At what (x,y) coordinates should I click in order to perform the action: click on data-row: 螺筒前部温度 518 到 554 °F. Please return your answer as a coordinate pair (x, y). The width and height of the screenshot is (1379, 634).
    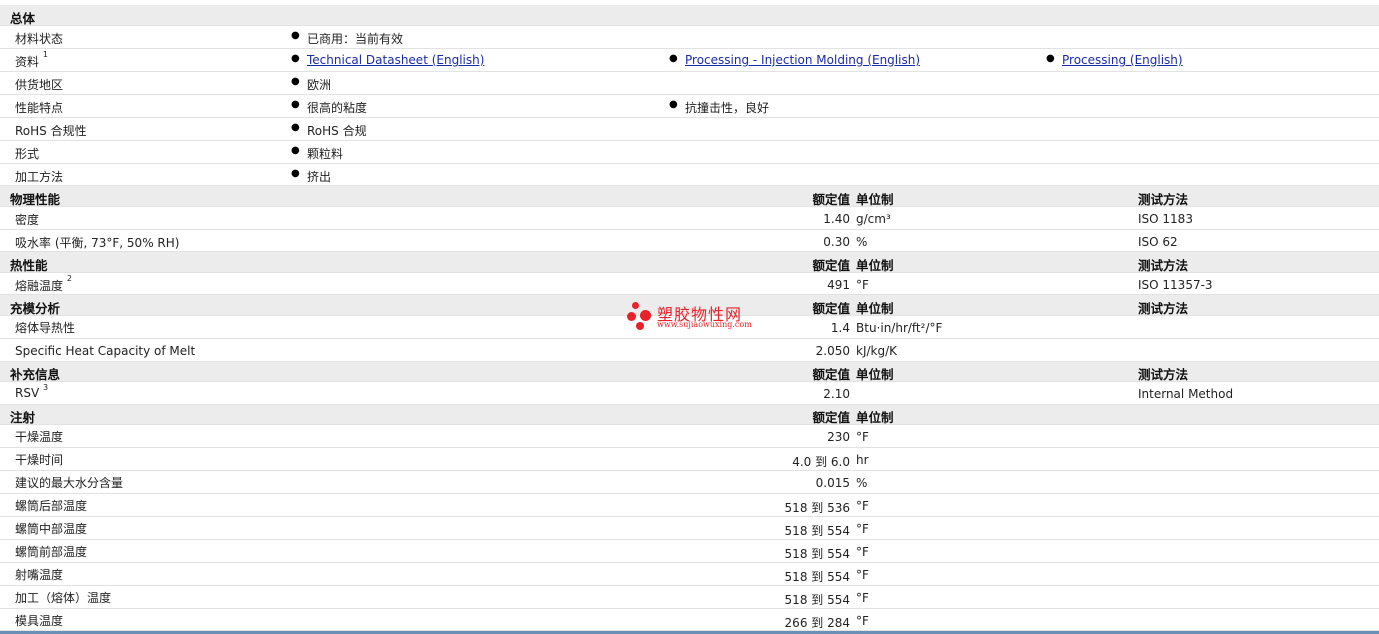
    Looking at the image, I should click on (689, 551).